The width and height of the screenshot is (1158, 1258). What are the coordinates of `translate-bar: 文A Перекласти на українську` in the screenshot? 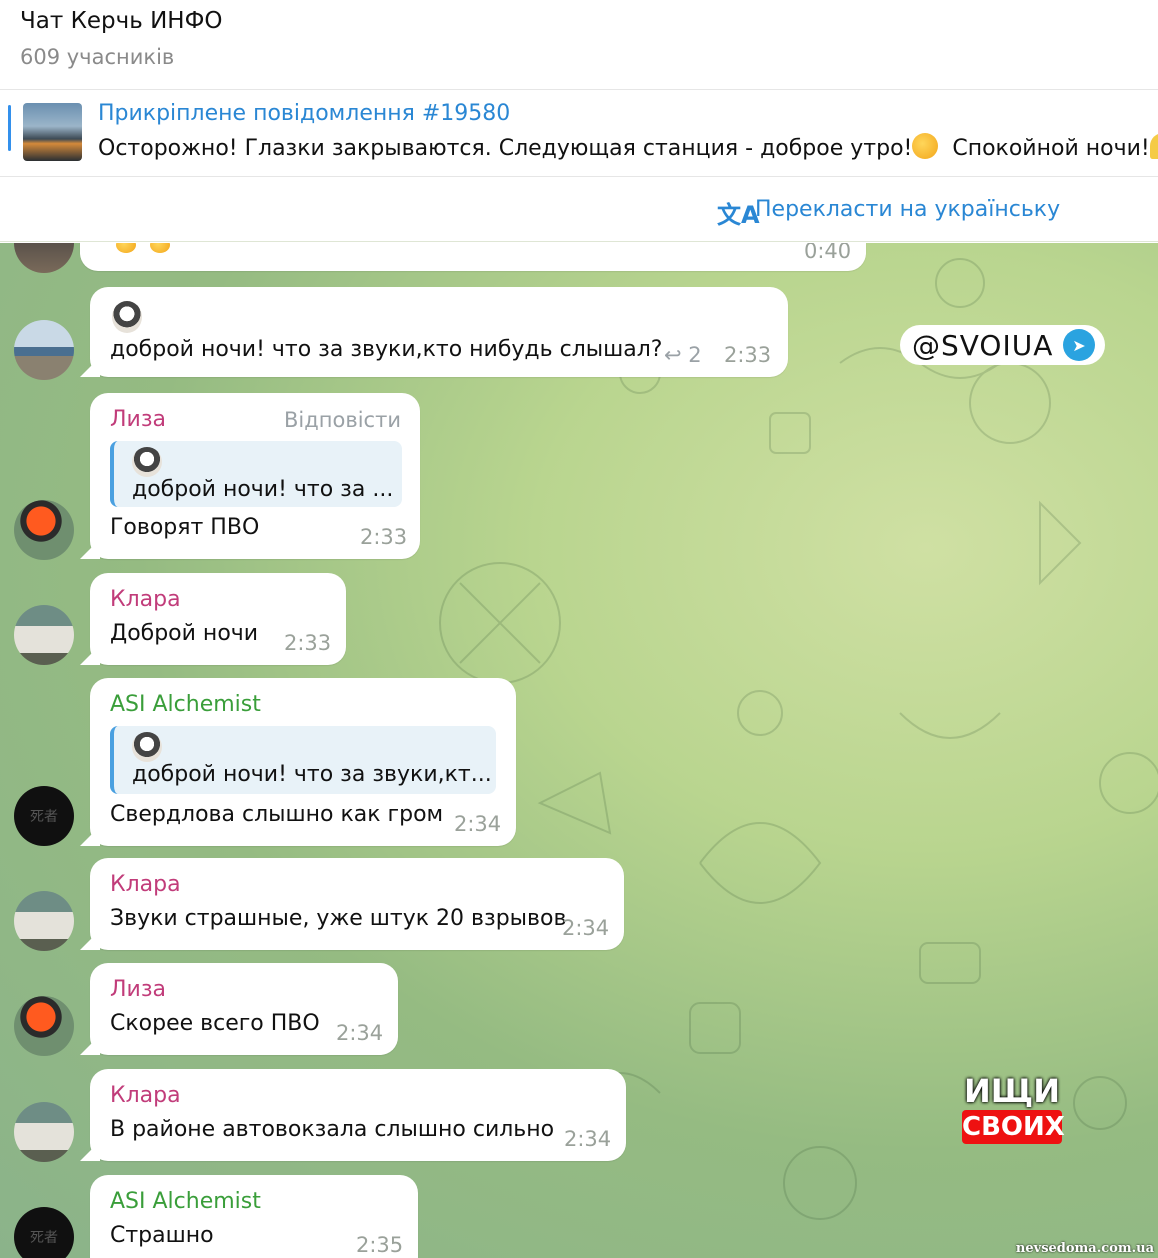 It's located at (579, 210).